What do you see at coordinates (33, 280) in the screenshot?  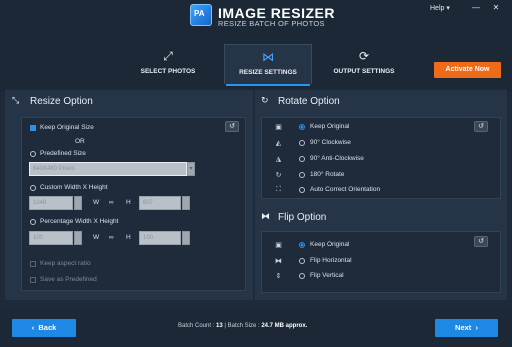 I see `save-as-predefined-checkbox` at bounding box center [33, 280].